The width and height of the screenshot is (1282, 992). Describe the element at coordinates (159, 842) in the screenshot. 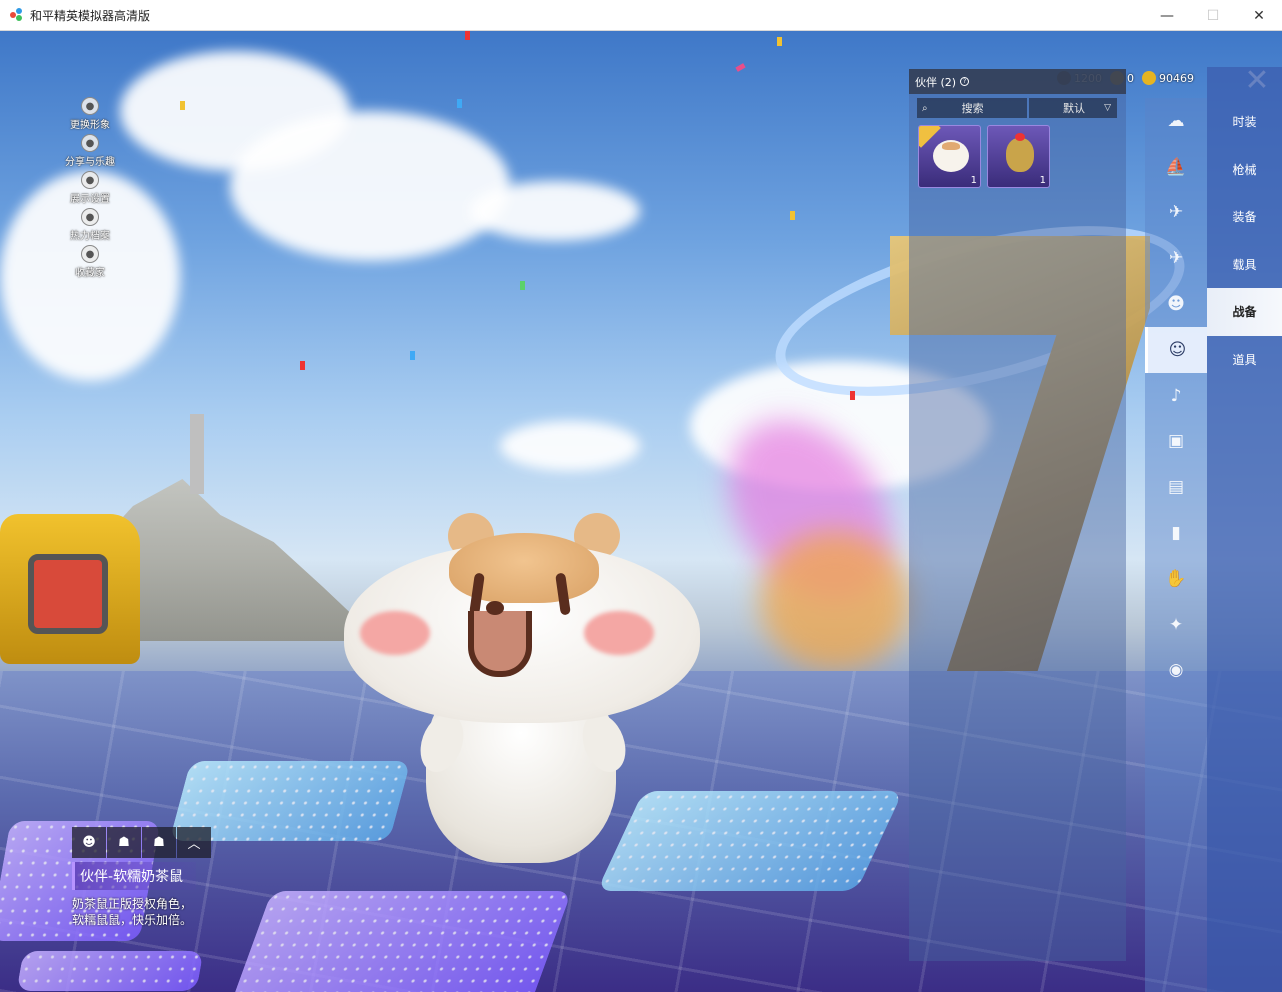

I see `outfit-button-2: ☗` at that location.